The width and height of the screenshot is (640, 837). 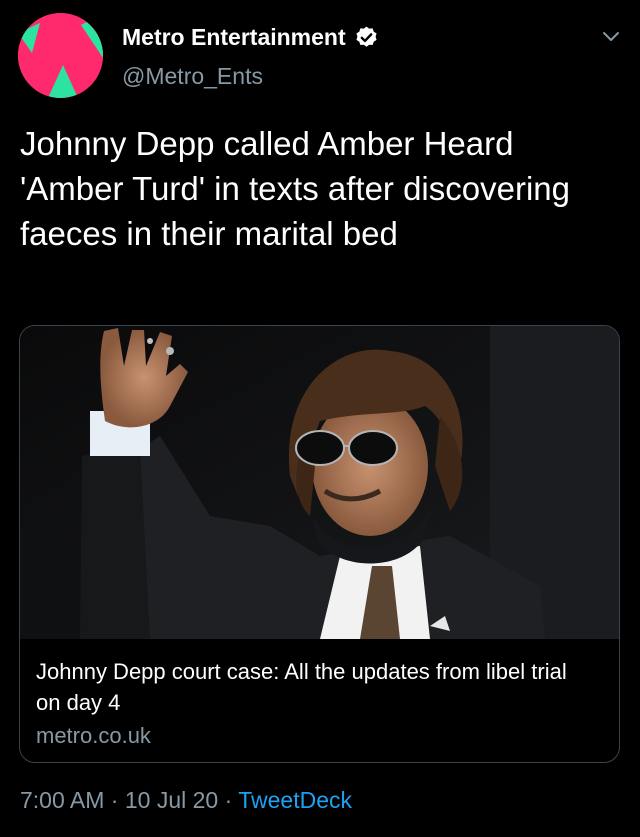 I want to click on tweet-time: 7:00 AM, so click(x=62, y=800).